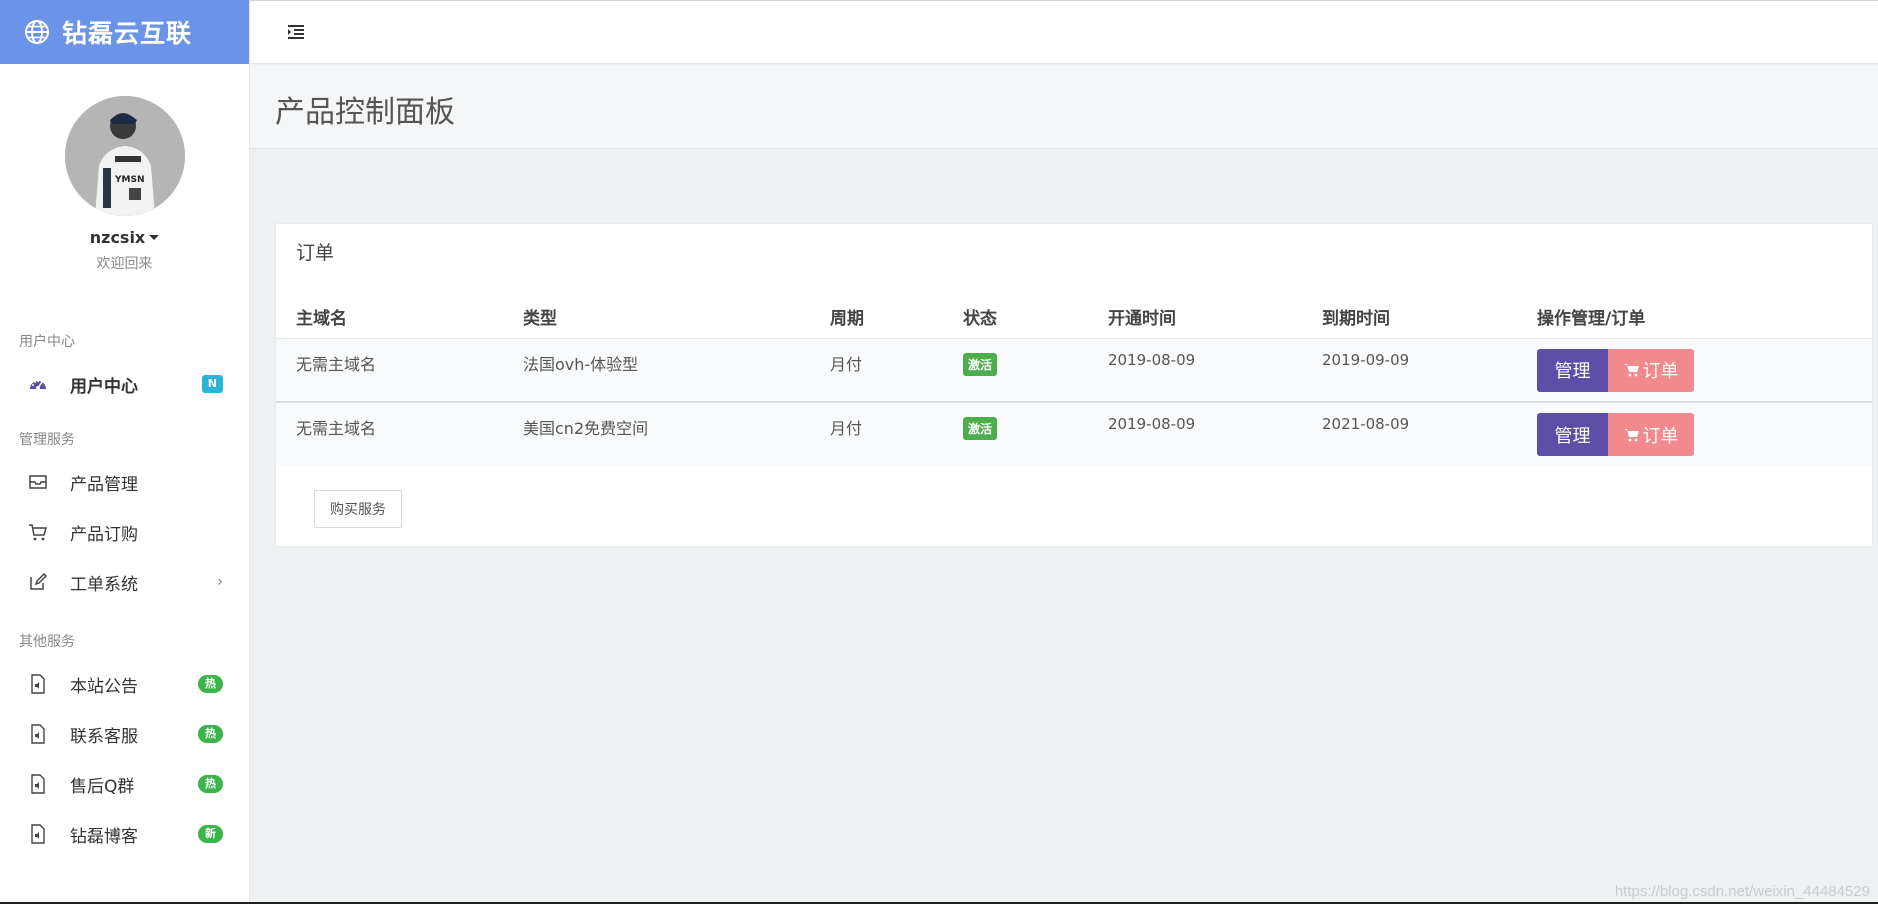 The height and width of the screenshot is (904, 1878). What do you see at coordinates (47, 342) in the screenshot?
I see `nav-section-user-center: 用户中心` at bounding box center [47, 342].